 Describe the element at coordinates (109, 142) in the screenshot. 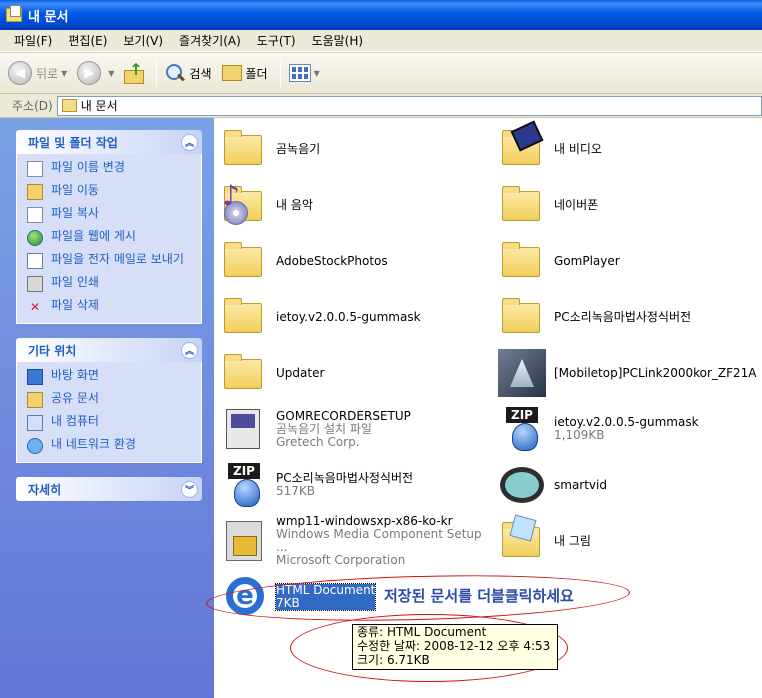

I see `file-folder-tasks-header: 파일 및 폴더 작업 ︽` at that location.